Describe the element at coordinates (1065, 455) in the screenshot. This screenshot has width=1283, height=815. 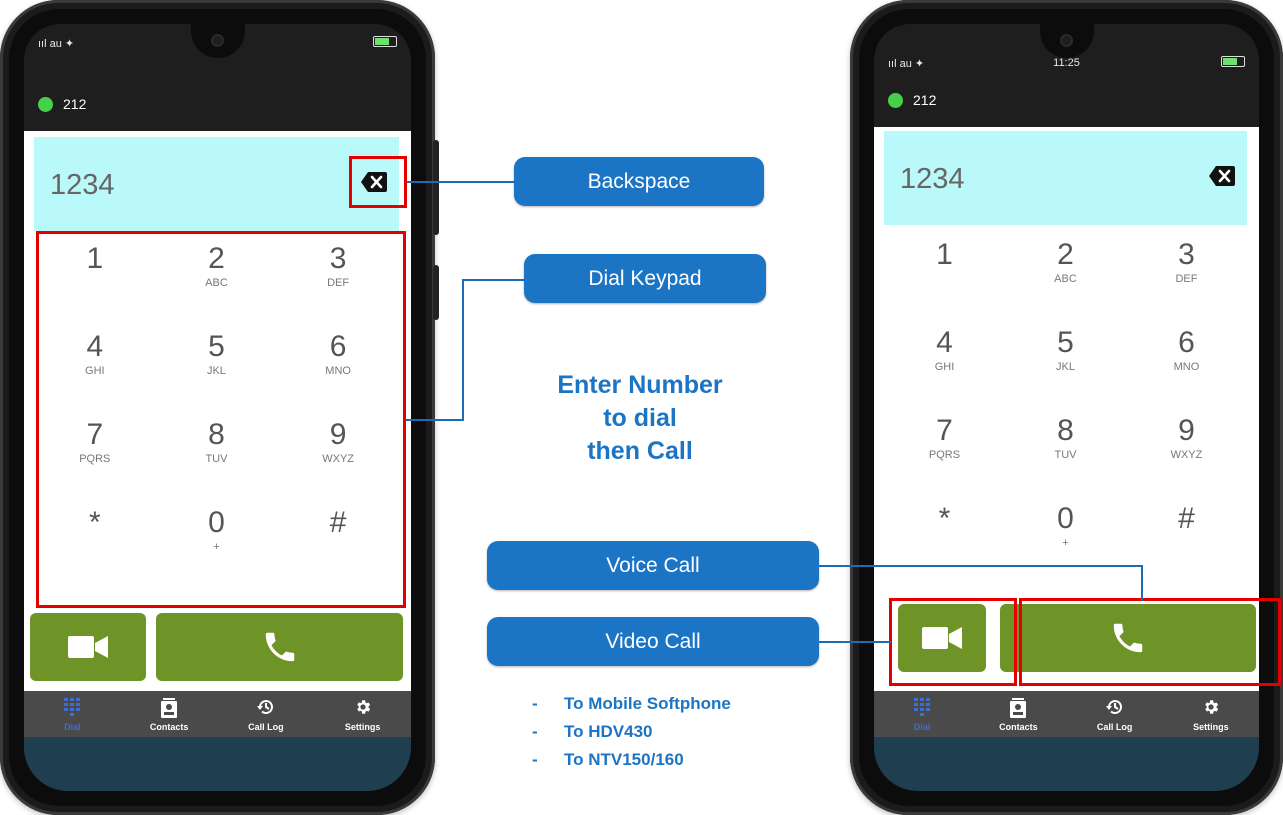
I see `key-letters: TUV` at that location.